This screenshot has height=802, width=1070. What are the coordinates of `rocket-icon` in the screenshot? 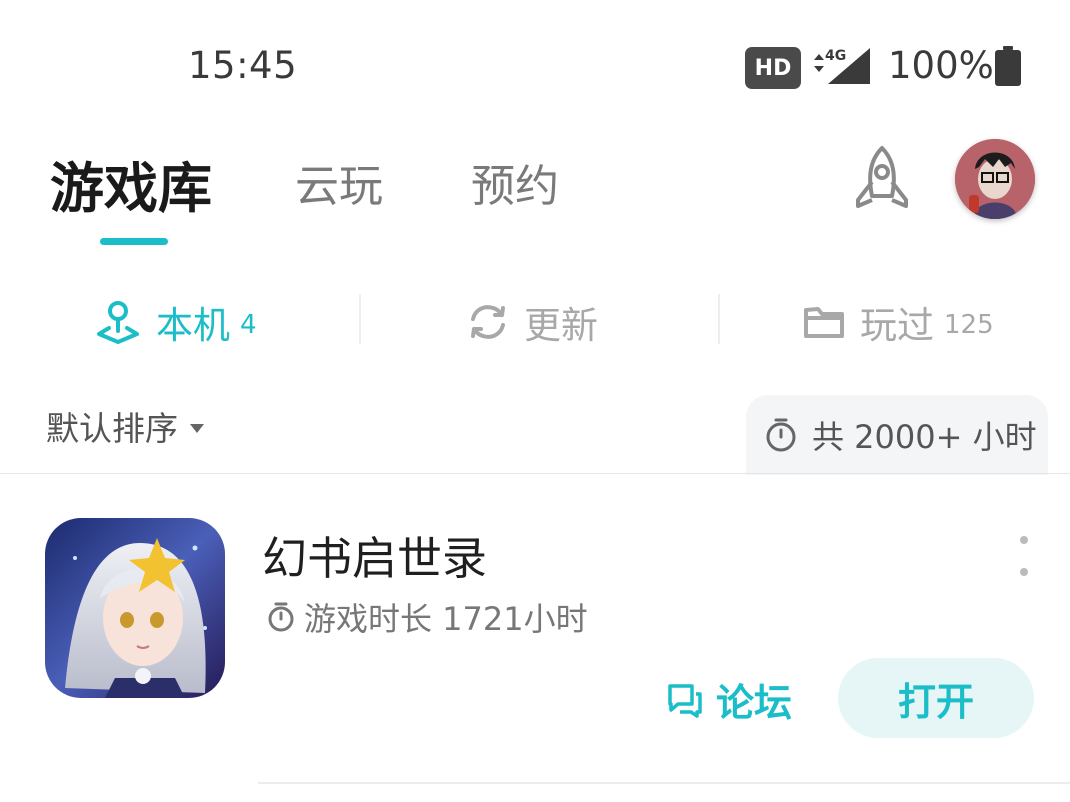 It's located at (882, 179).